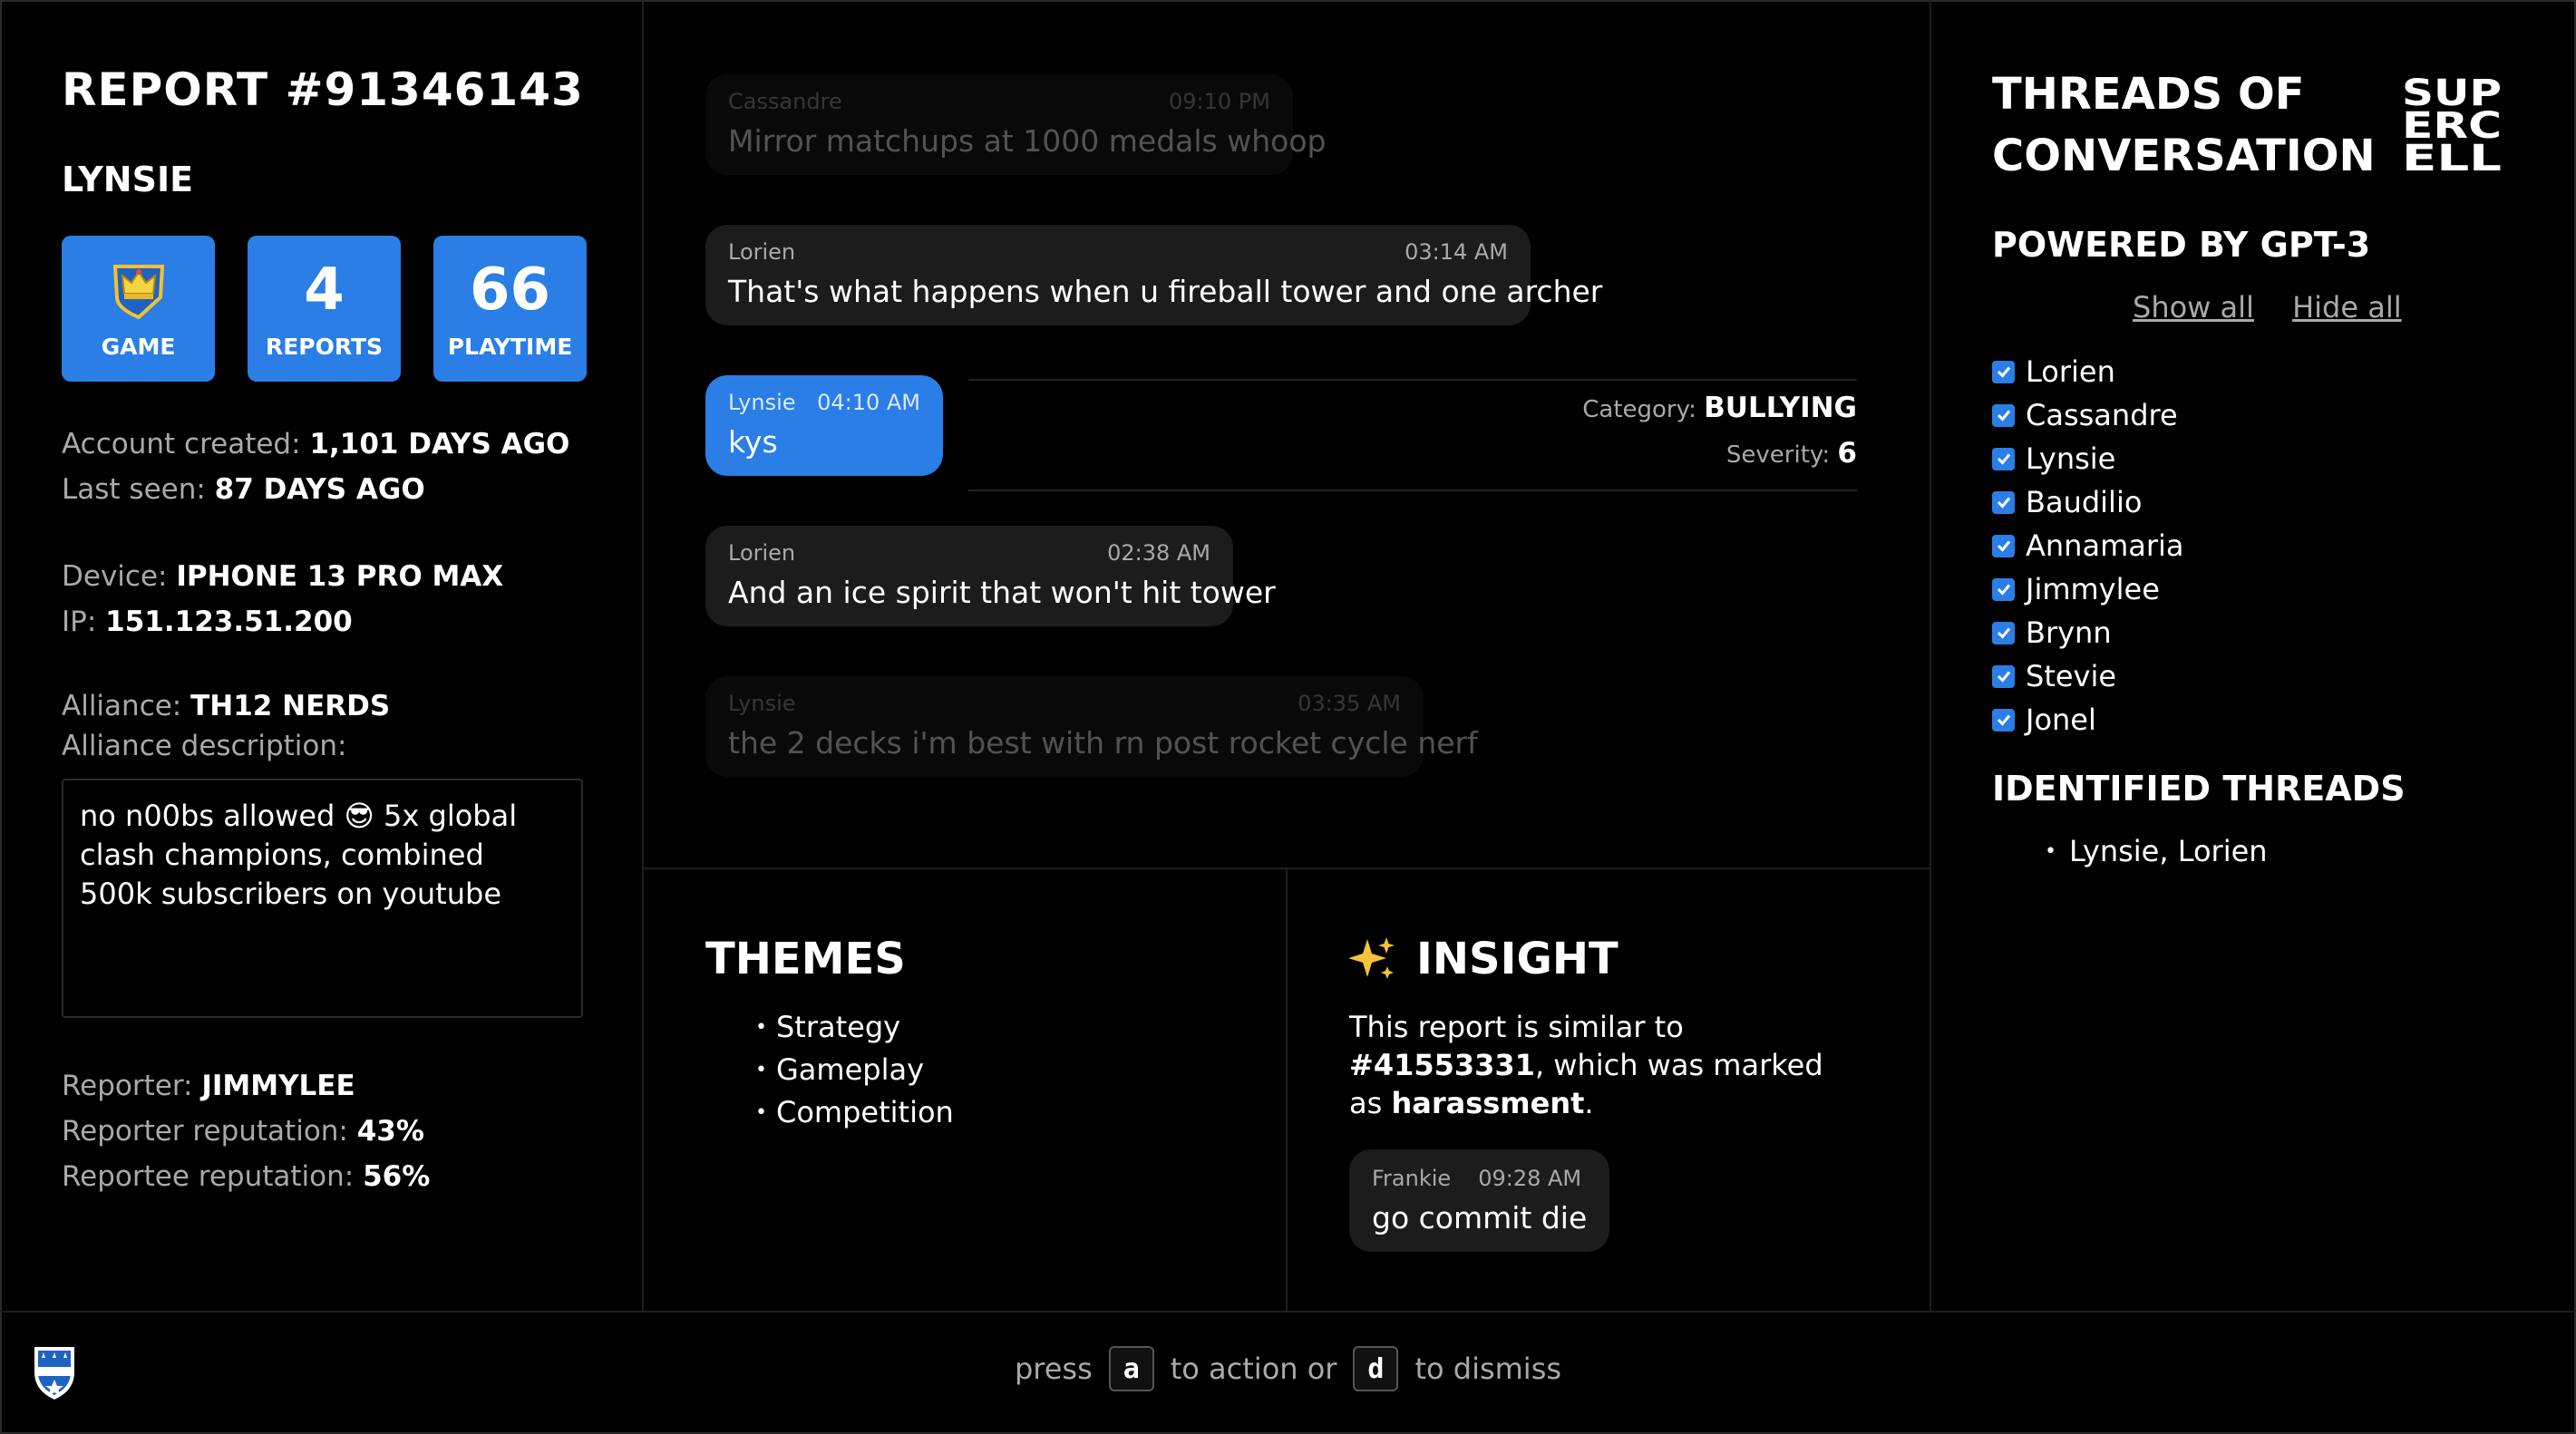 The image size is (2576, 1434). Describe the element at coordinates (1456, 252) in the screenshot. I see `message-time: 03:14 AM` at that location.